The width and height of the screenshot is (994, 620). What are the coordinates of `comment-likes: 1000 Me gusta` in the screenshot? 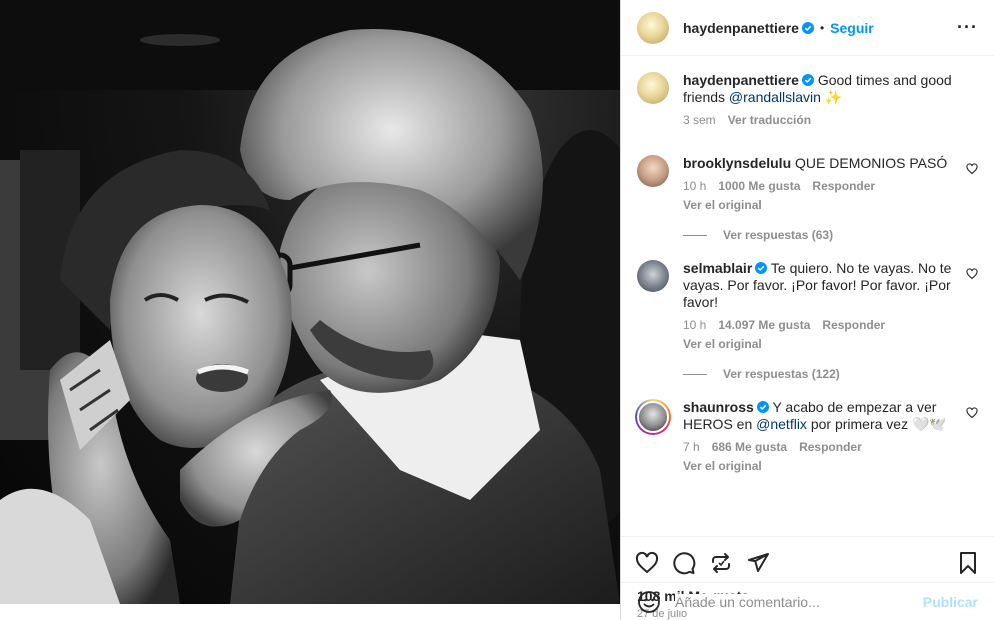 It's located at (759, 186).